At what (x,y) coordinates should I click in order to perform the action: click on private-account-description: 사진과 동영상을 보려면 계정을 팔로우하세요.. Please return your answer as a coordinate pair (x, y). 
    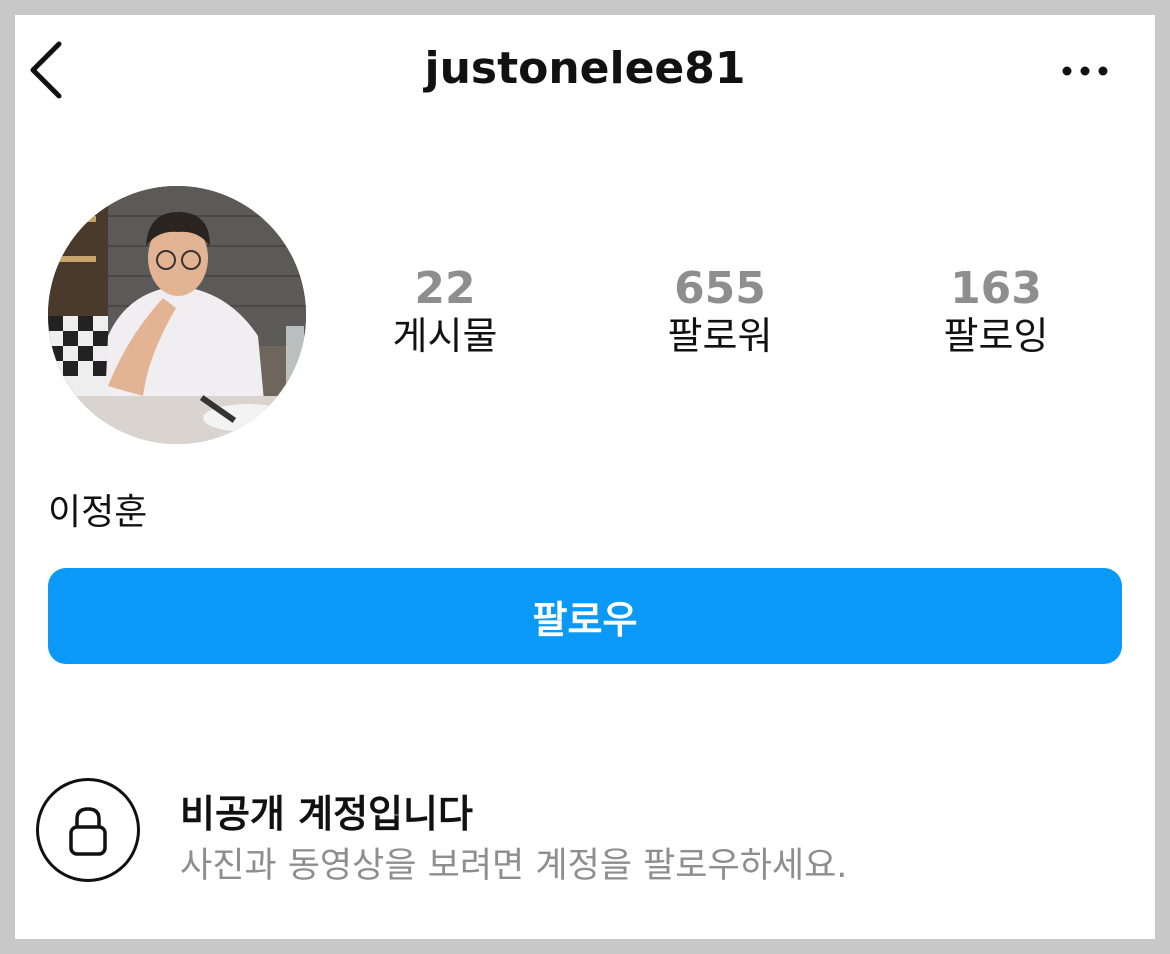
    Looking at the image, I should click on (514, 866).